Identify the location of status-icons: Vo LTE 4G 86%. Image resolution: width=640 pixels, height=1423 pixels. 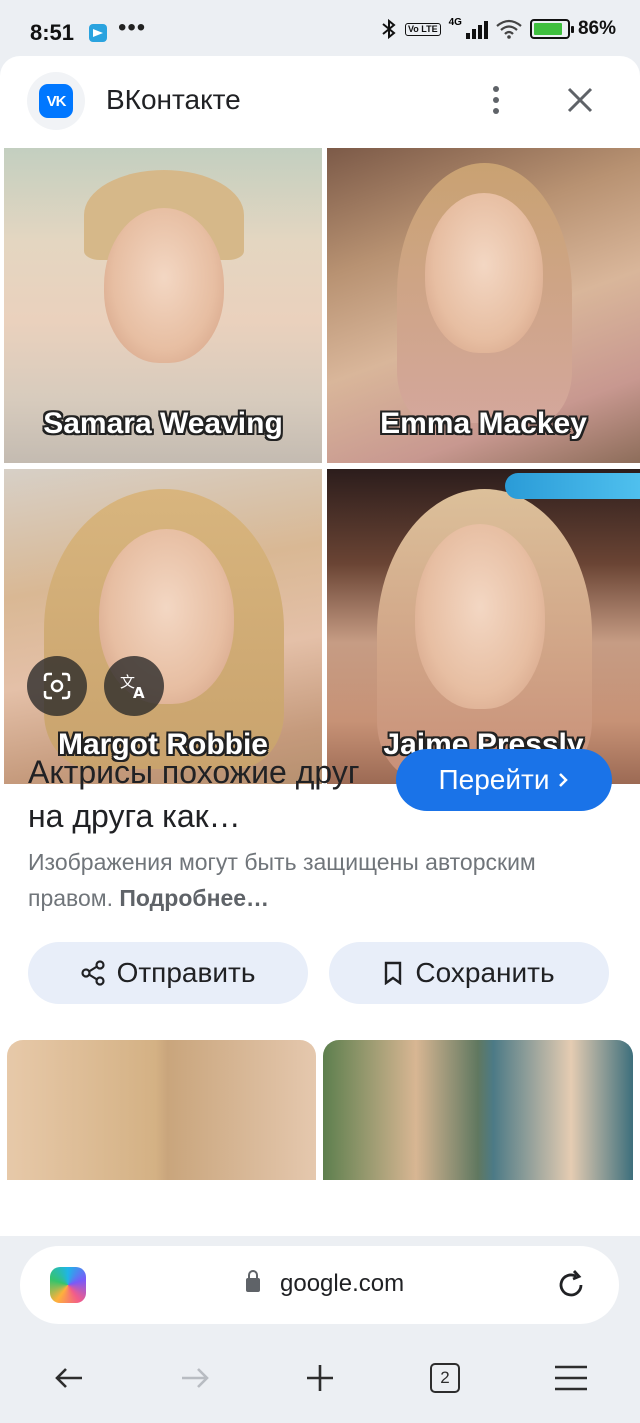
(498, 28).